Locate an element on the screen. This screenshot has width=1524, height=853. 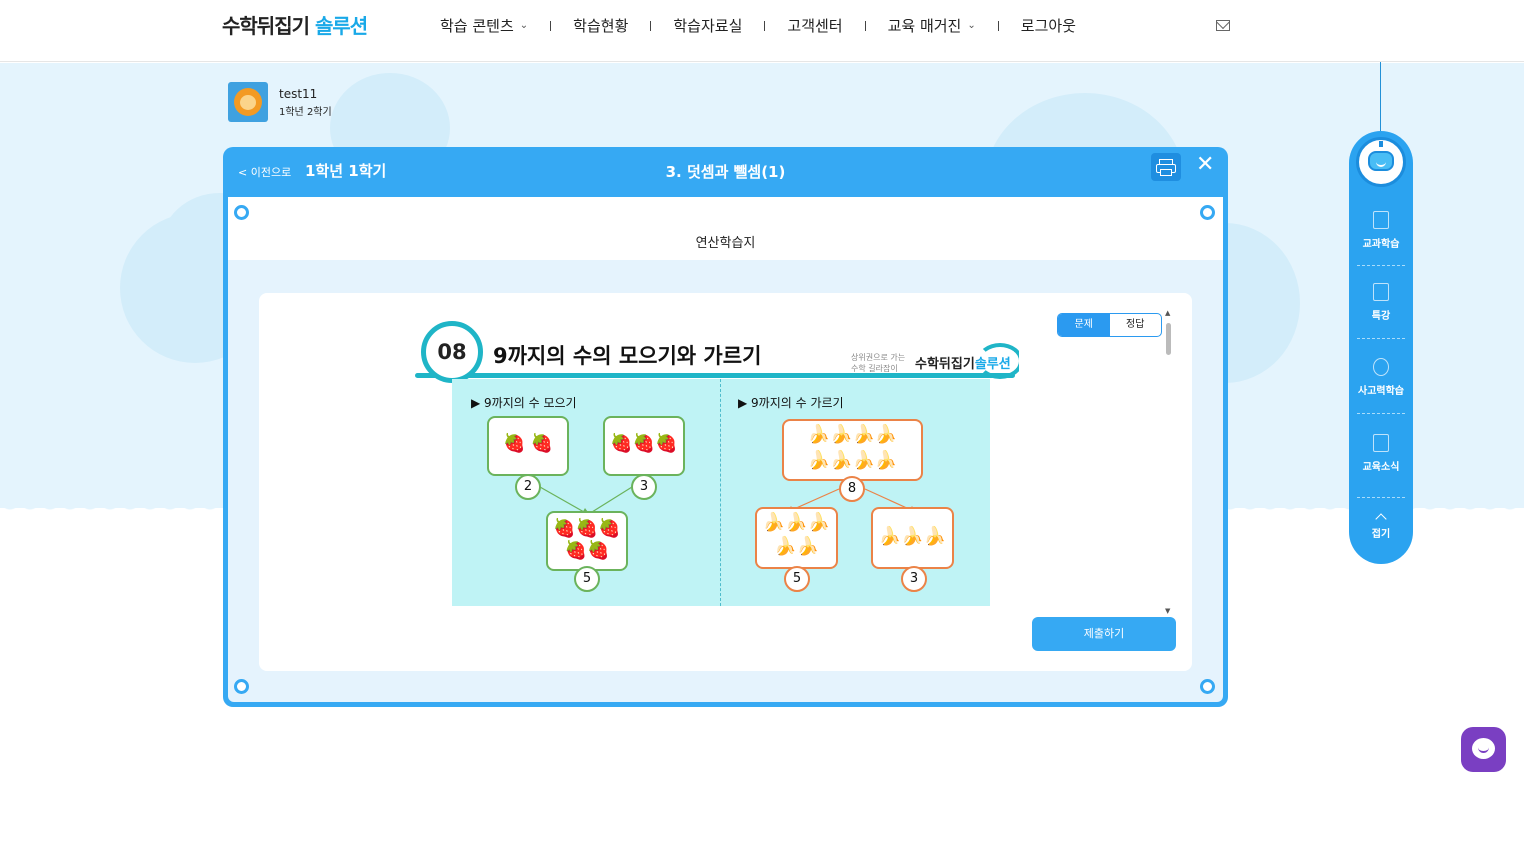
user-profile: test11 1학년 2학기 is located at coordinates (280, 102).